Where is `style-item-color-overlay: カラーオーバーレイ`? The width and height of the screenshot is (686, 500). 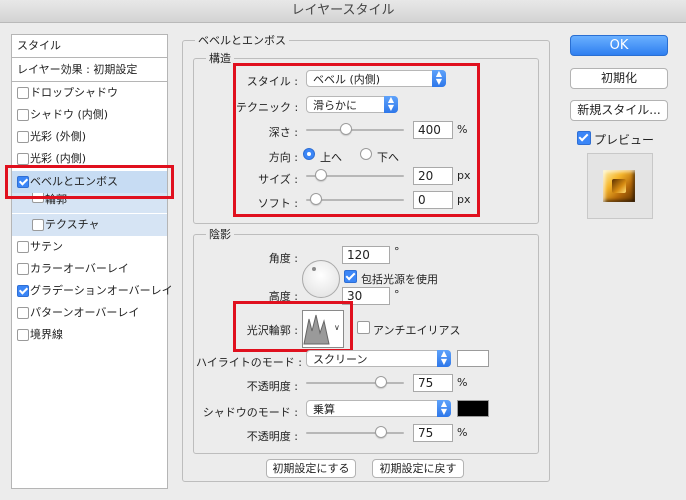 style-item-color-overlay: カラーオーバーレイ is located at coordinates (89, 269).